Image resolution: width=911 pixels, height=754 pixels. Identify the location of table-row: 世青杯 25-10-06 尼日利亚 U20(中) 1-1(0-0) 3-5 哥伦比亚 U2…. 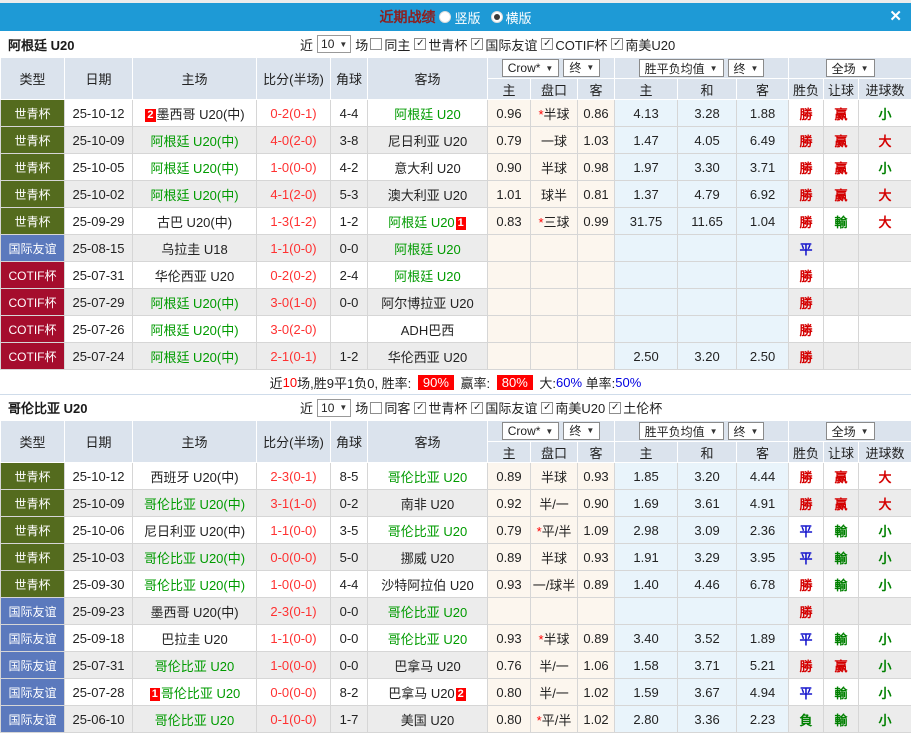
(455, 530).